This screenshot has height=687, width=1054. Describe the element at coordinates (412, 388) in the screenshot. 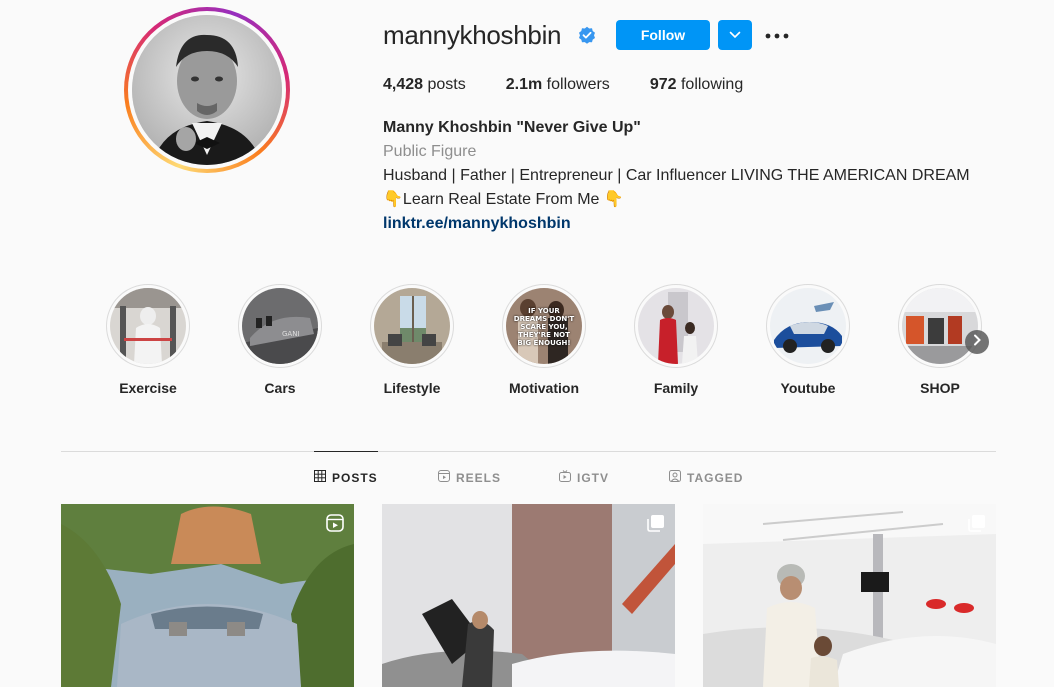

I see `highlight-label: Lifestyle` at that location.